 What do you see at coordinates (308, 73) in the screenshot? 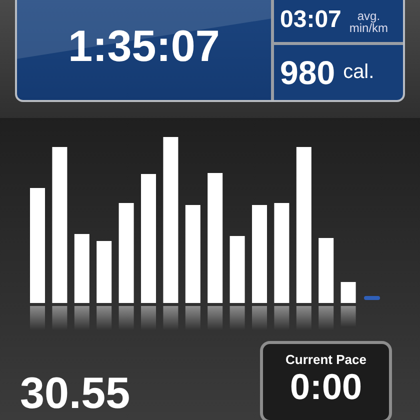
I see `calories-value: 980` at bounding box center [308, 73].